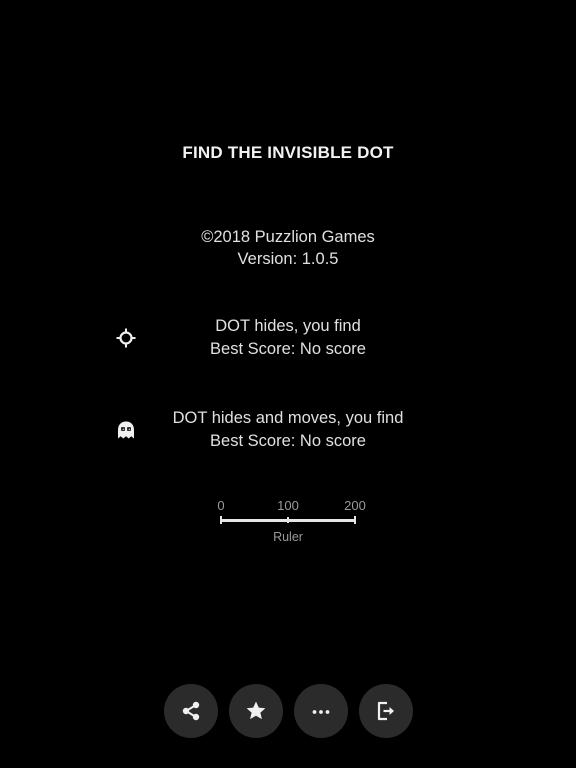  I want to click on exit-button, so click(386, 711).